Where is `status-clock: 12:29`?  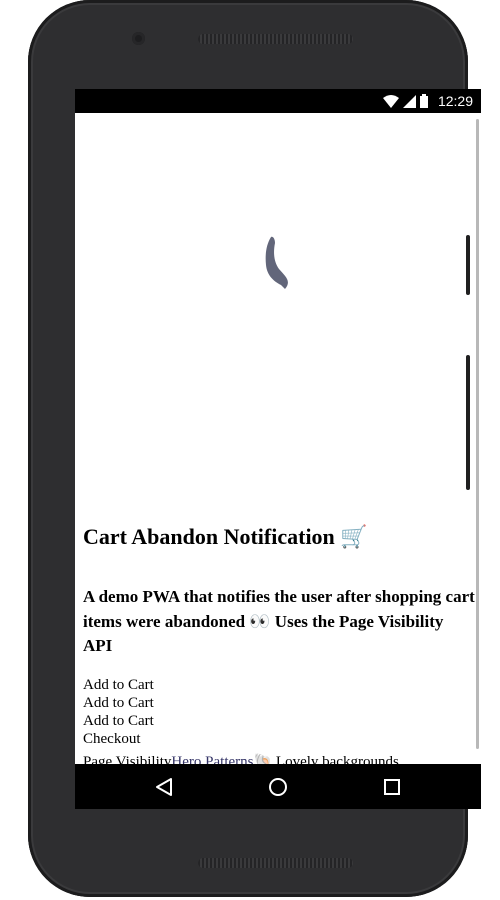
status-clock: 12:29 is located at coordinates (455, 101).